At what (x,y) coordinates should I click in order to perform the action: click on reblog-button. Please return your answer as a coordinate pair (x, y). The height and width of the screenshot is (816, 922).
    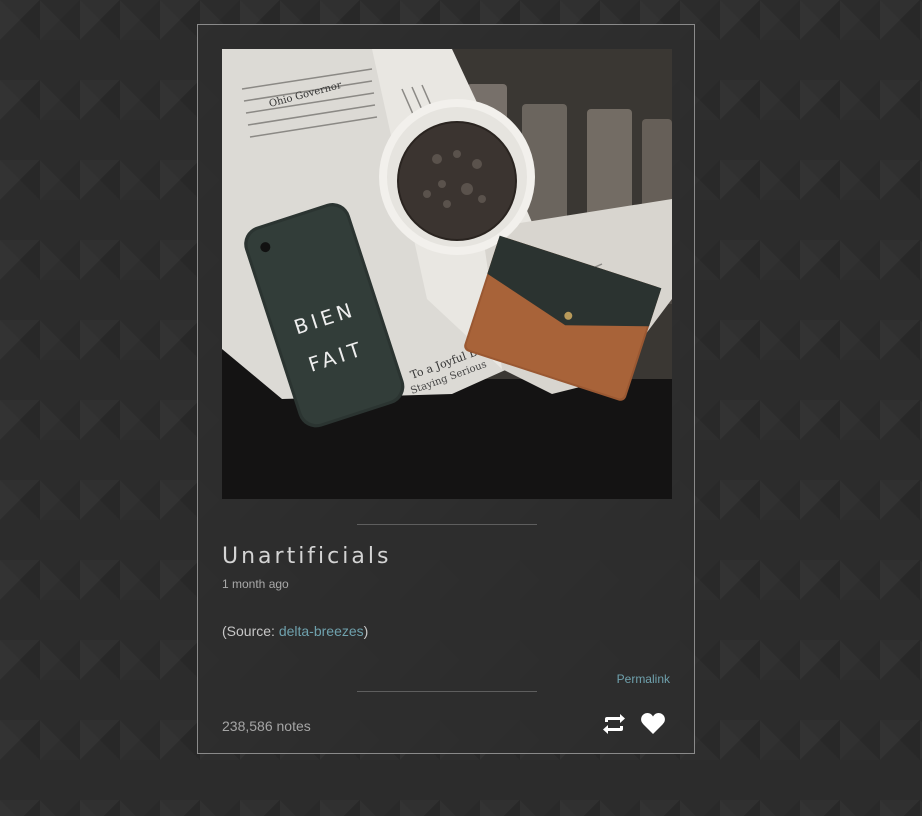
    Looking at the image, I should click on (614, 724).